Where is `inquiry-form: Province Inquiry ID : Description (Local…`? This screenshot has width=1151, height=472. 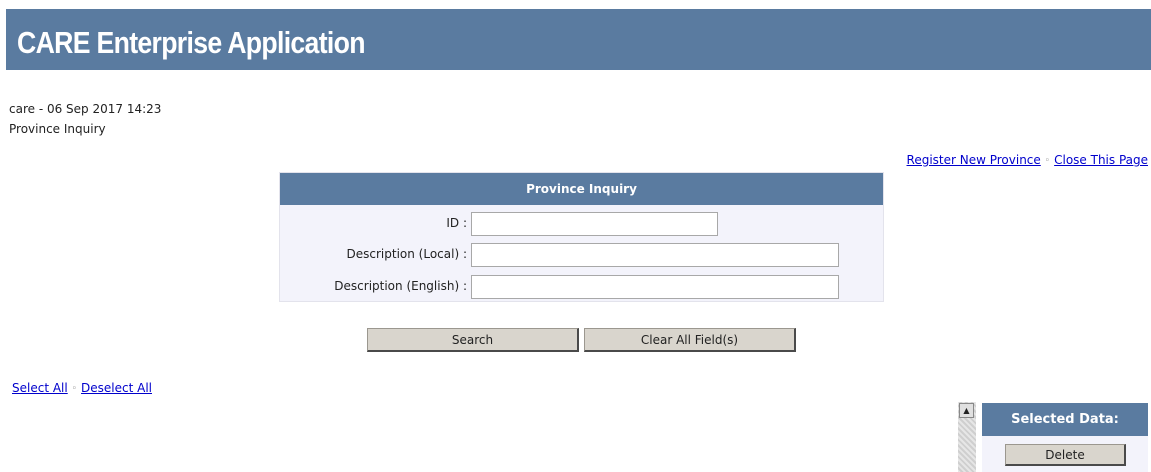
inquiry-form: Province Inquiry ID : Description (Local… is located at coordinates (581, 237).